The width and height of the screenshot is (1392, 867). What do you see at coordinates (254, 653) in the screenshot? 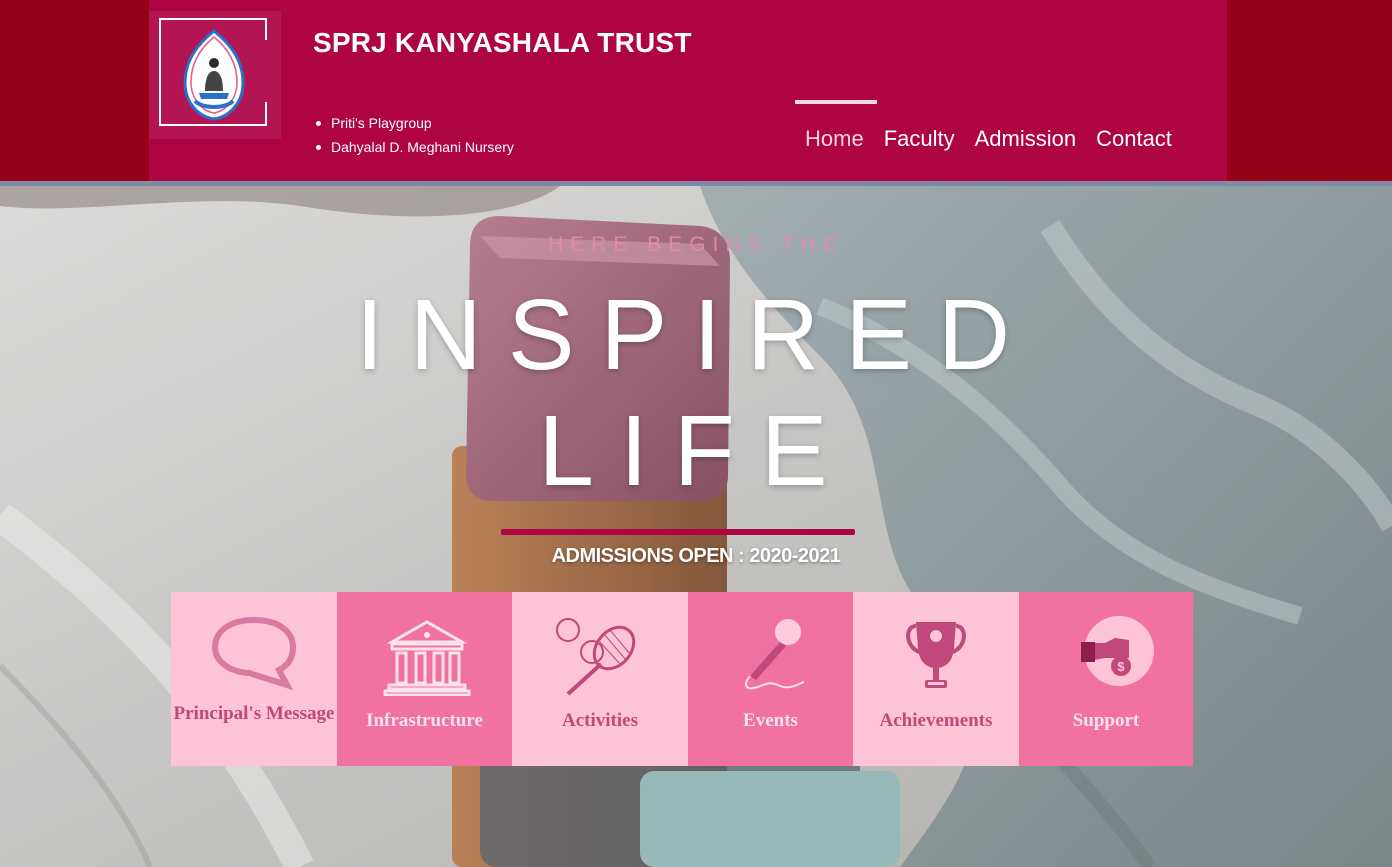
I see `speech-bubble-icon` at bounding box center [254, 653].